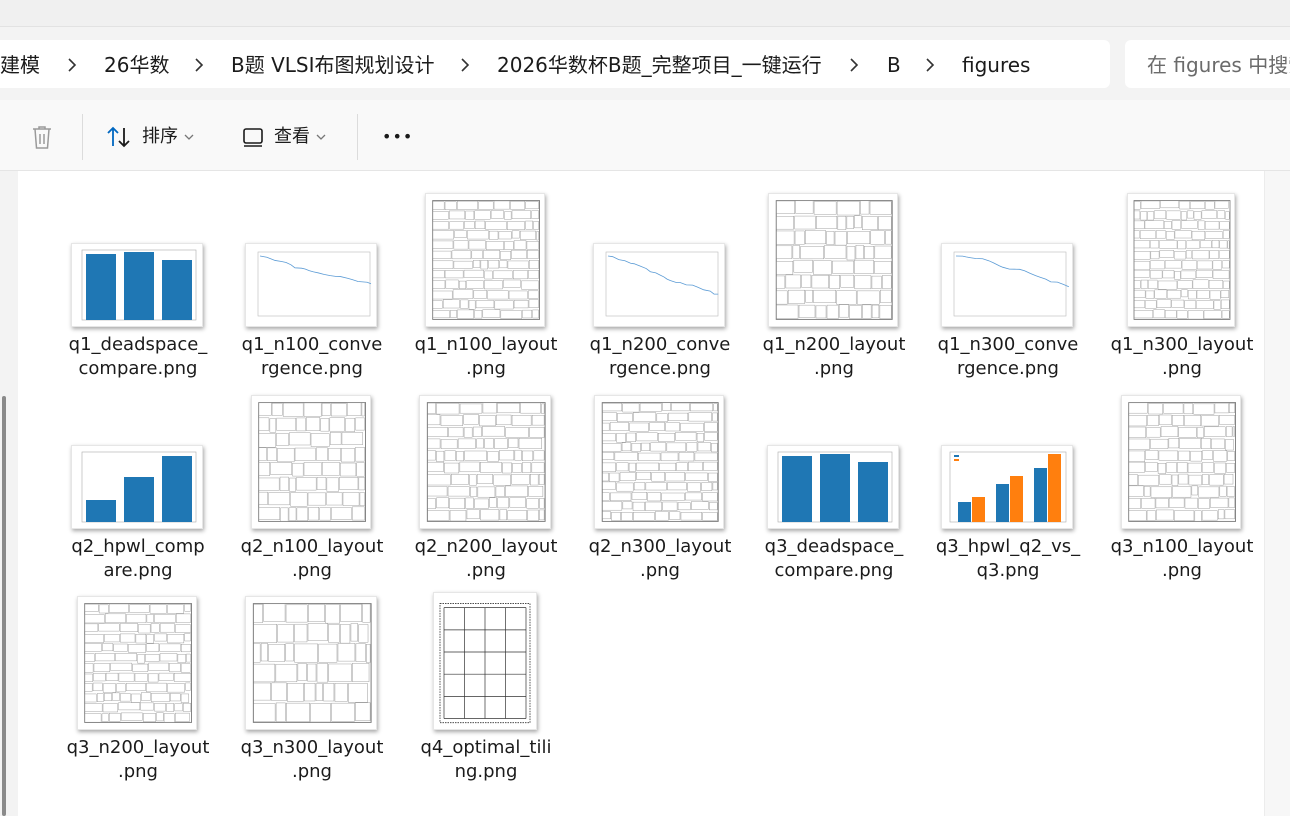  I want to click on file-item: q2_n300_layout .png, so click(660, 491).